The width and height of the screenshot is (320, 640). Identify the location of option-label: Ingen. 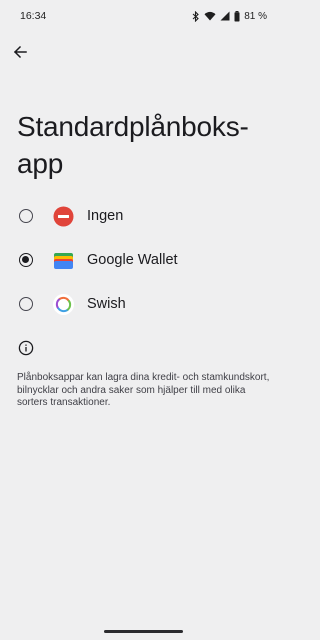
(105, 216).